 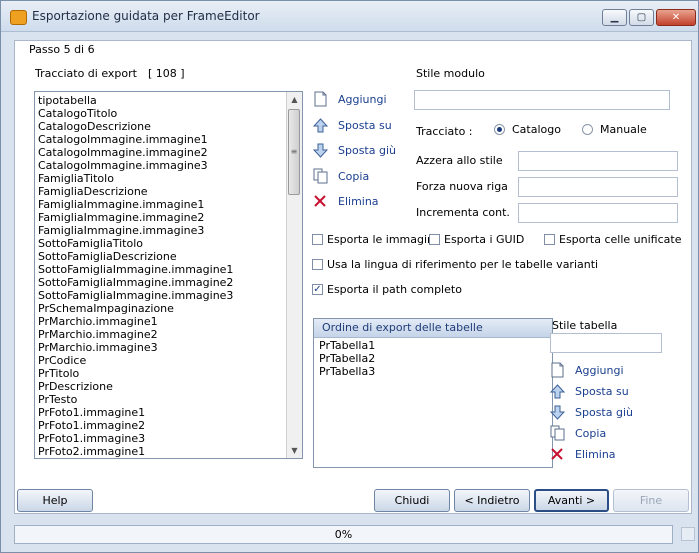 What do you see at coordinates (161, 360) in the screenshot?
I see `tracciato-item: PrCodice` at bounding box center [161, 360].